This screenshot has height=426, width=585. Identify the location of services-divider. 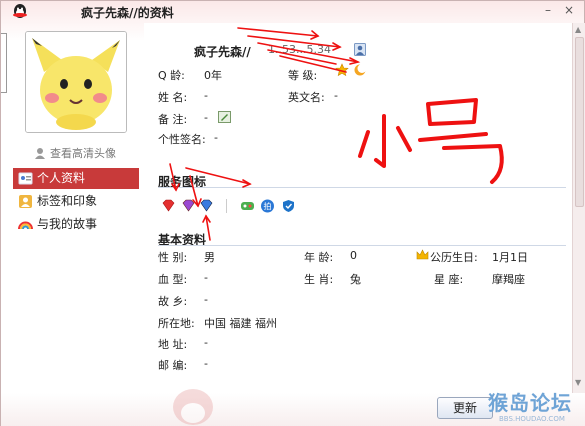
(362, 187).